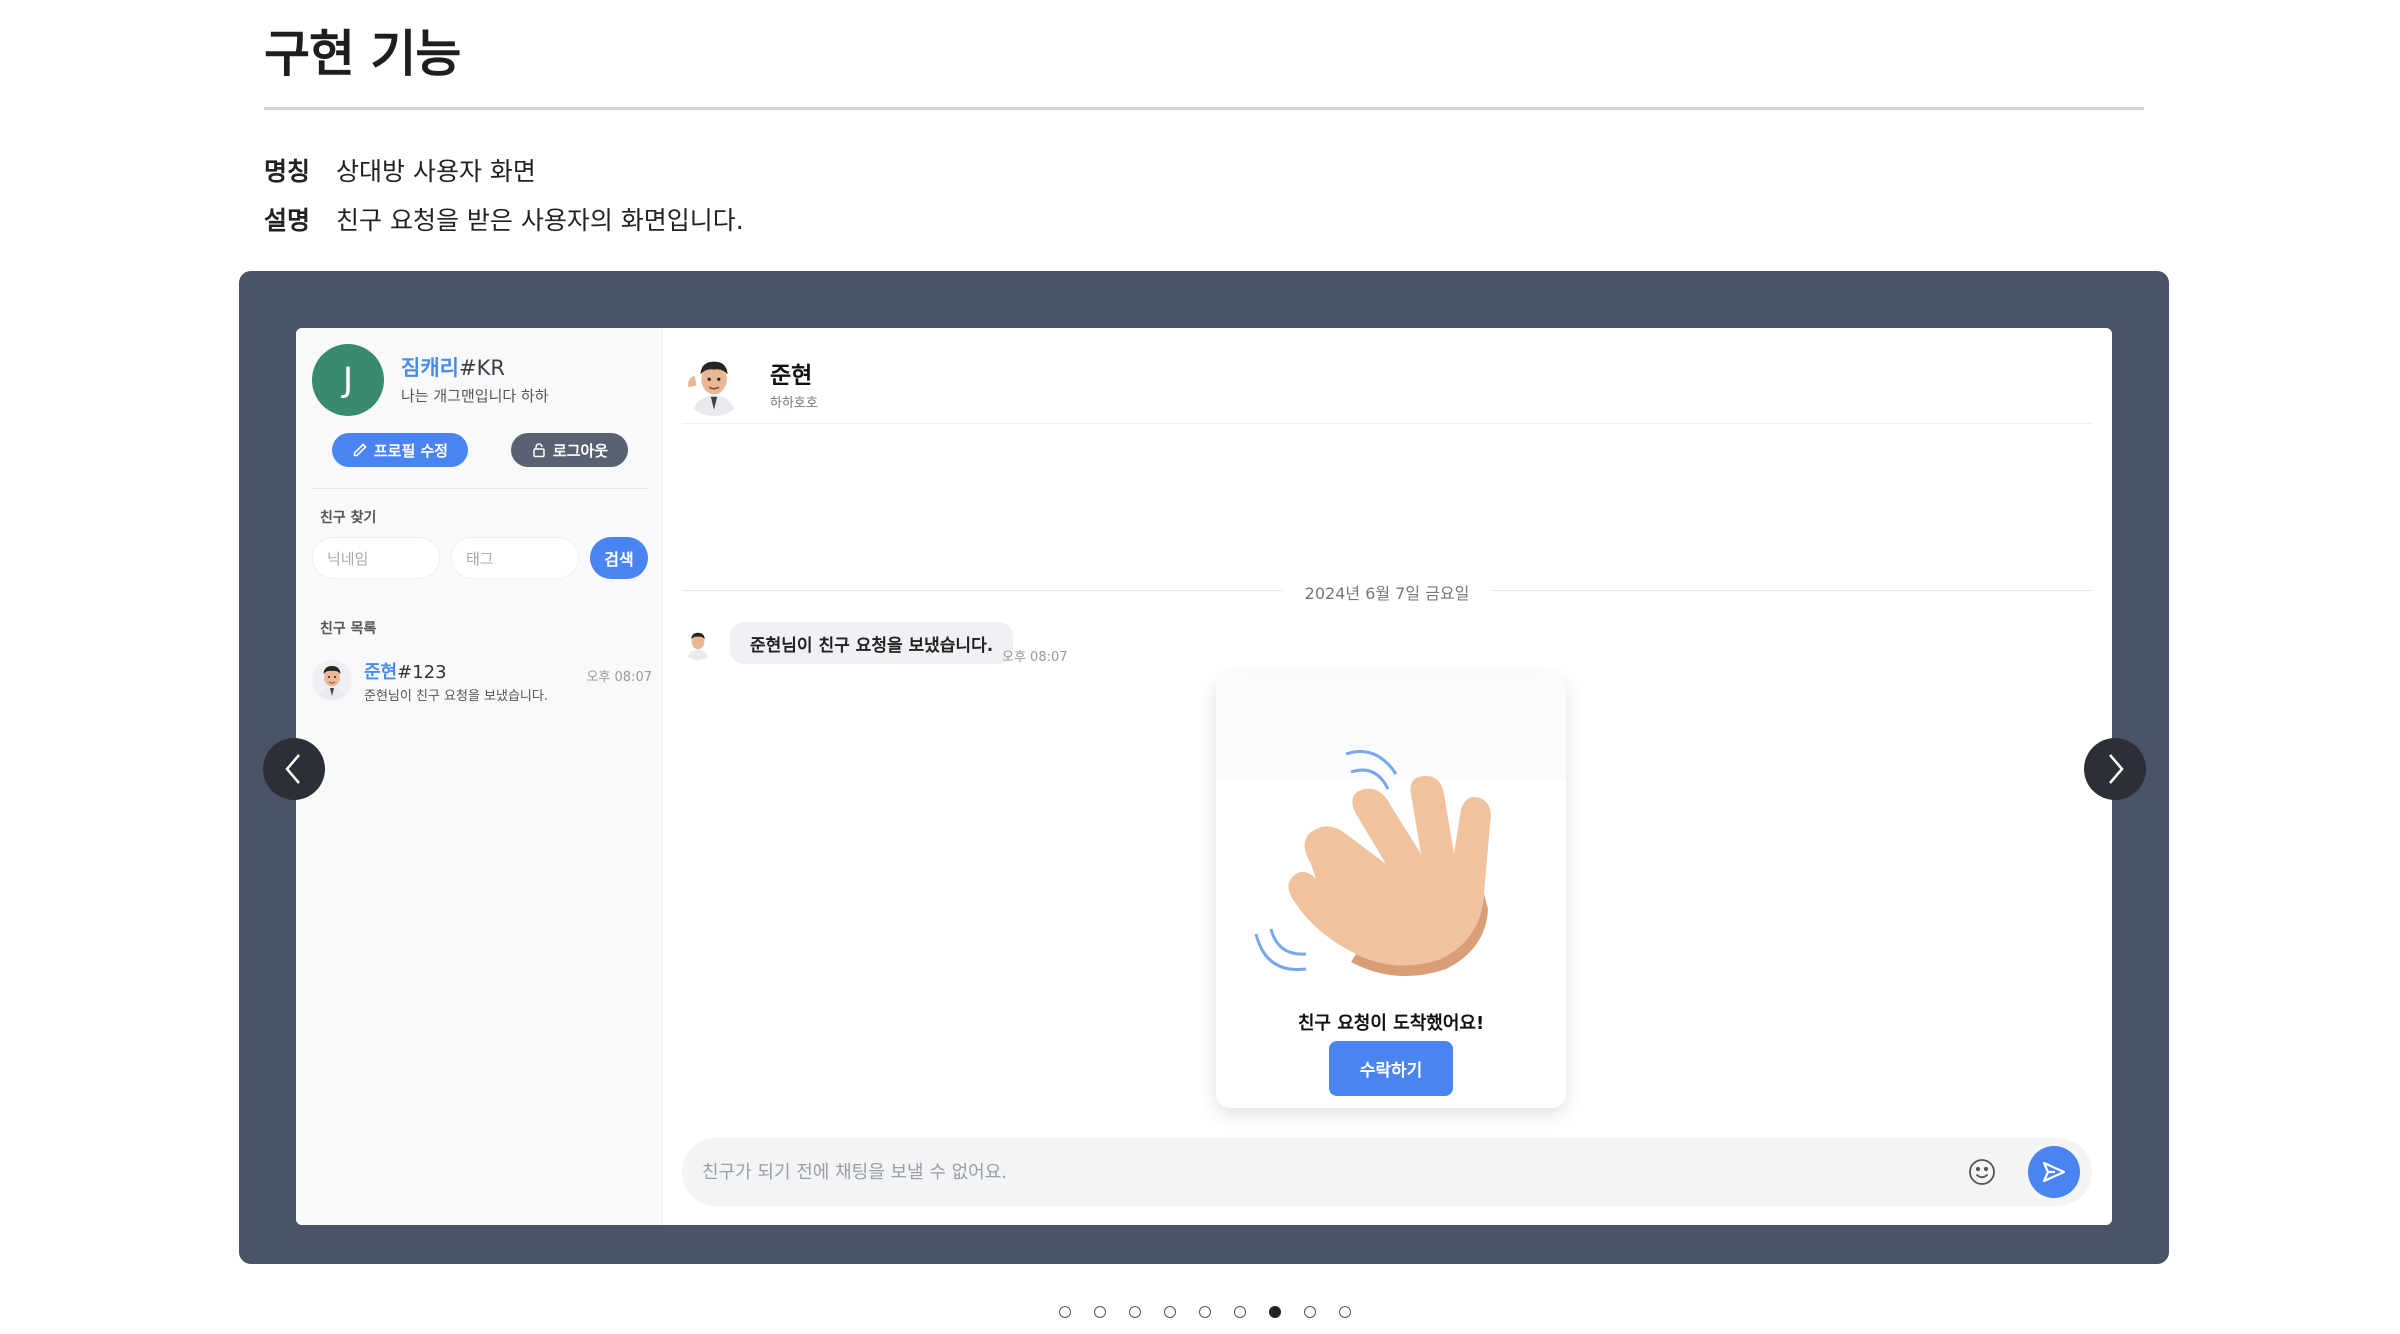 Image resolution: width=2400 pixels, height=1334 pixels. I want to click on friend-avatar, so click(332, 680).